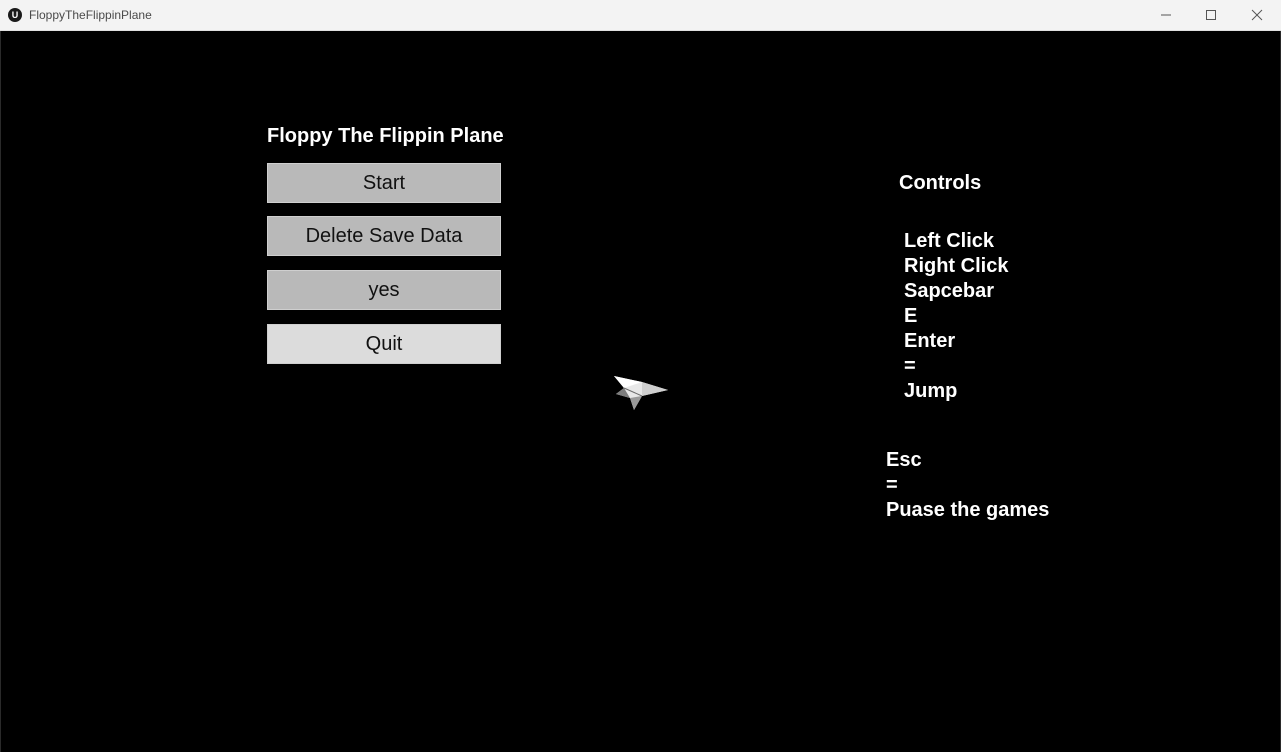 The image size is (1281, 752). What do you see at coordinates (384, 290) in the screenshot?
I see `yes-button: yes` at bounding box center [384, 290].